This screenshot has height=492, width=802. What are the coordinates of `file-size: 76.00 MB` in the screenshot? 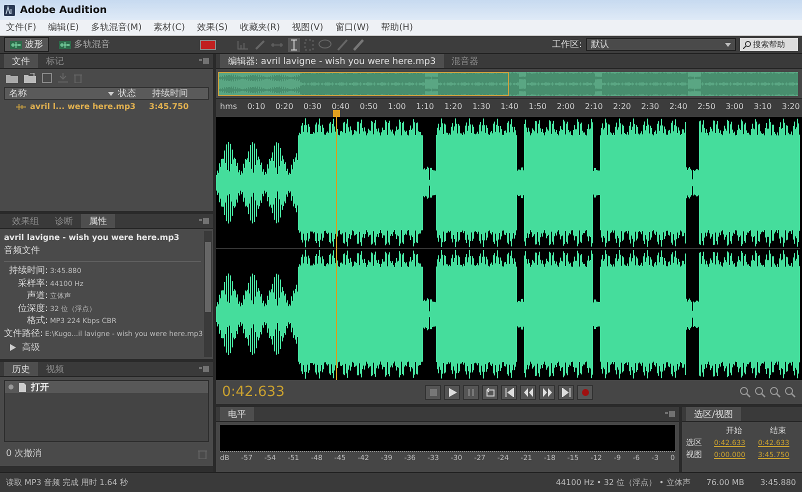 It's located at (725, 482).